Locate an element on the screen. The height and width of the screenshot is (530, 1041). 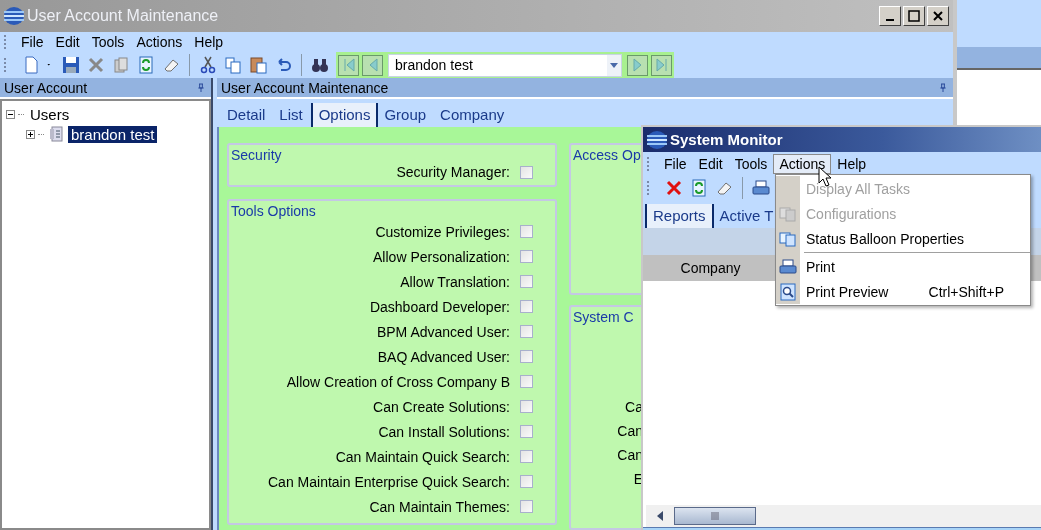
option-label: Dashboard Developer: is located at coordinates (439, 306).